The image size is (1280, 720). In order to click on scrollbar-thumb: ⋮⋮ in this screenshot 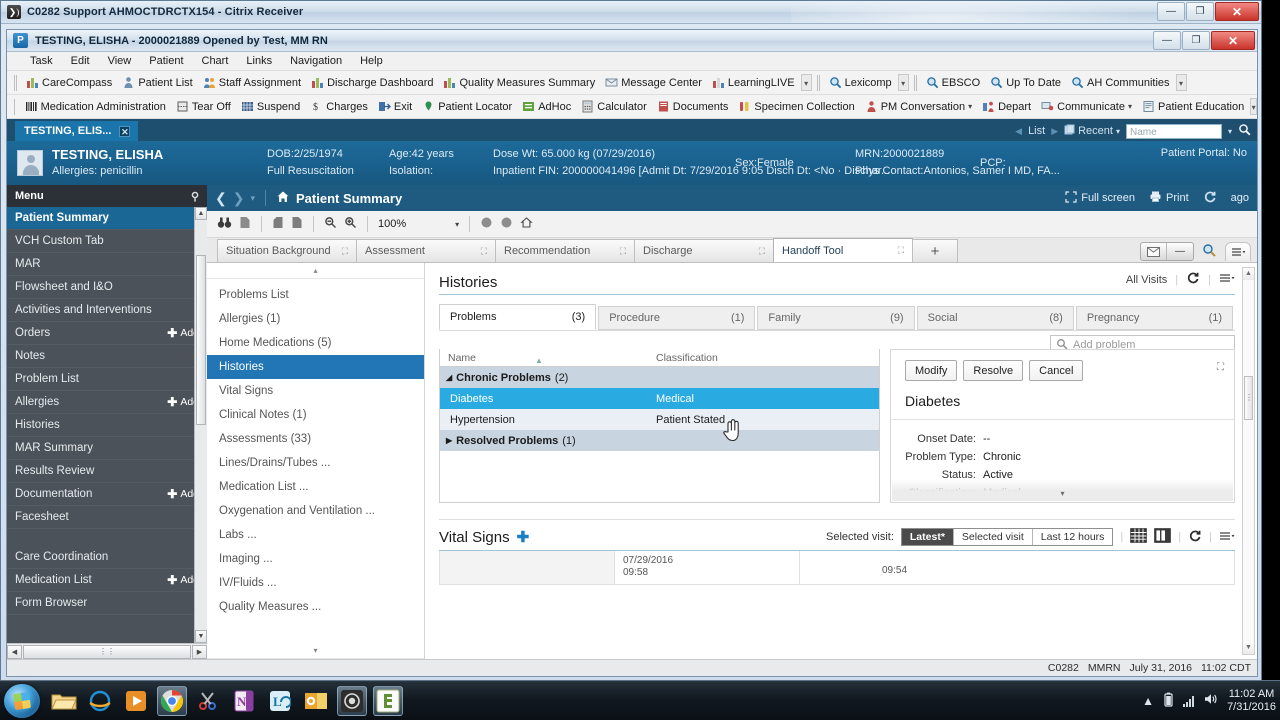, I will do `click(107, 651)`.